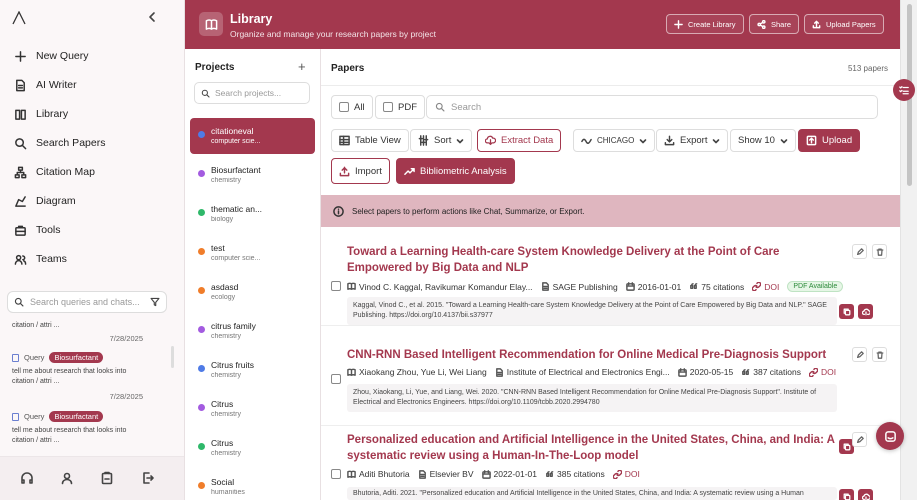 The height and width of the screenshot is (500, 917). I want to click on project-search, so click(252, 93).